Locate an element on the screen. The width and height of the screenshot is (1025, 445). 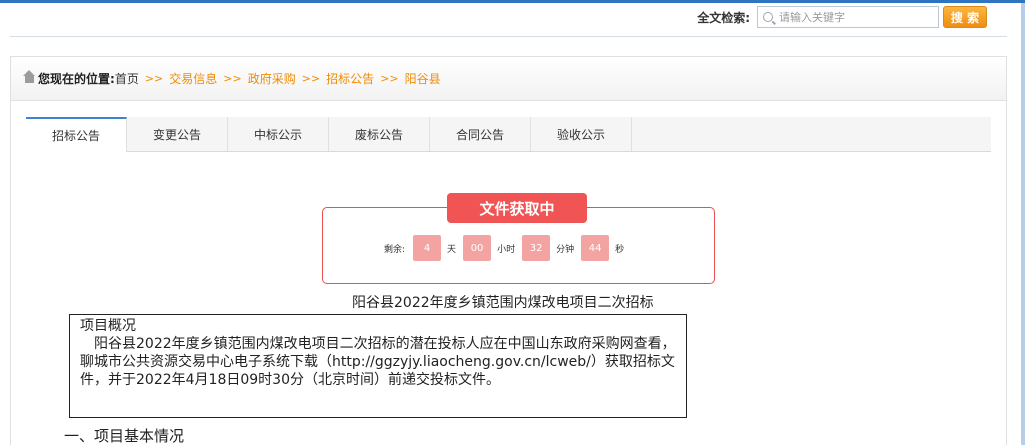
header-divider is located at coordinates (508, 36).